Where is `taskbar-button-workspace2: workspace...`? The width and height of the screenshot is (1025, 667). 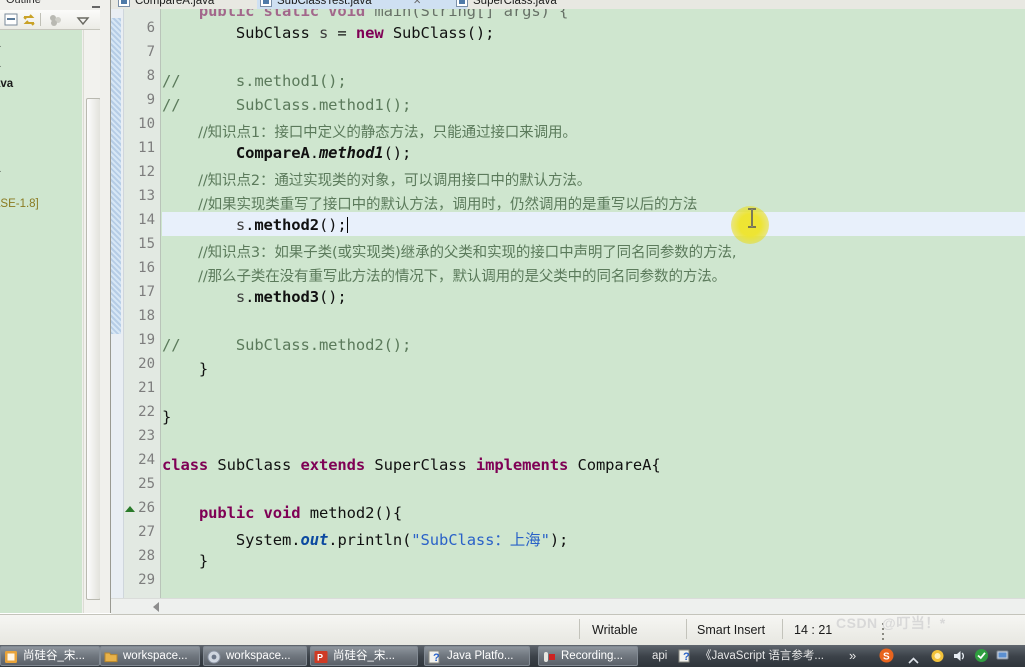
taskbar-button-workspace2: workspace... is located at coordinates (255, 656).